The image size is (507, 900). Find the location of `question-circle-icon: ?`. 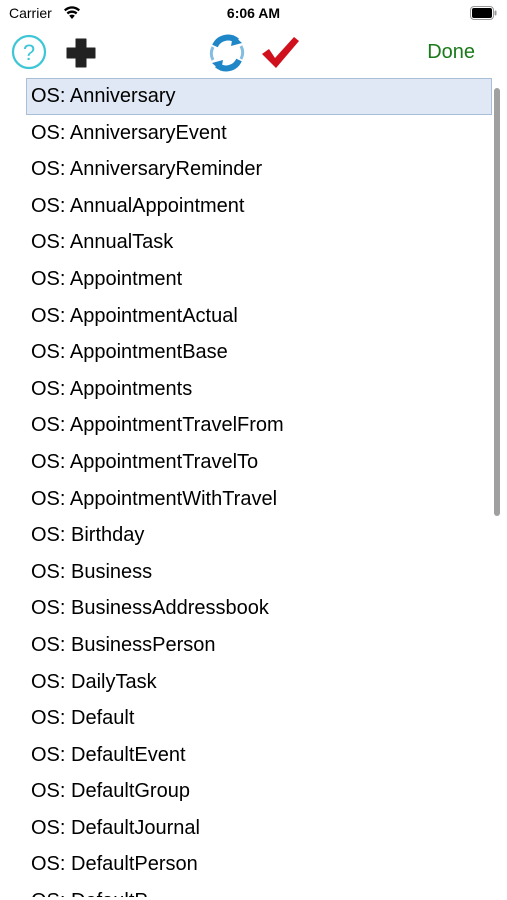

question-circle-icon: ? is located at coordinates (29, 52).